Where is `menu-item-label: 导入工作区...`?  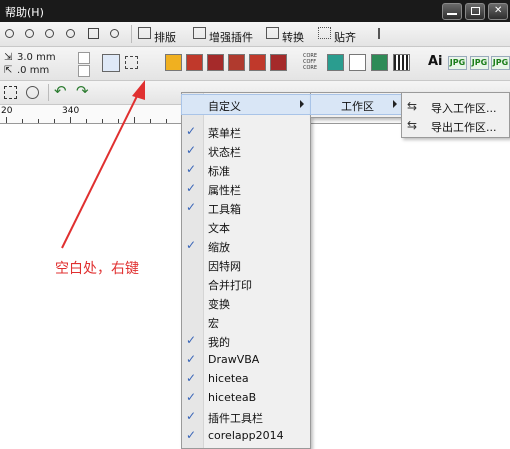 menu-item-label: 导入工作区... is located at coordinates (464, 108).